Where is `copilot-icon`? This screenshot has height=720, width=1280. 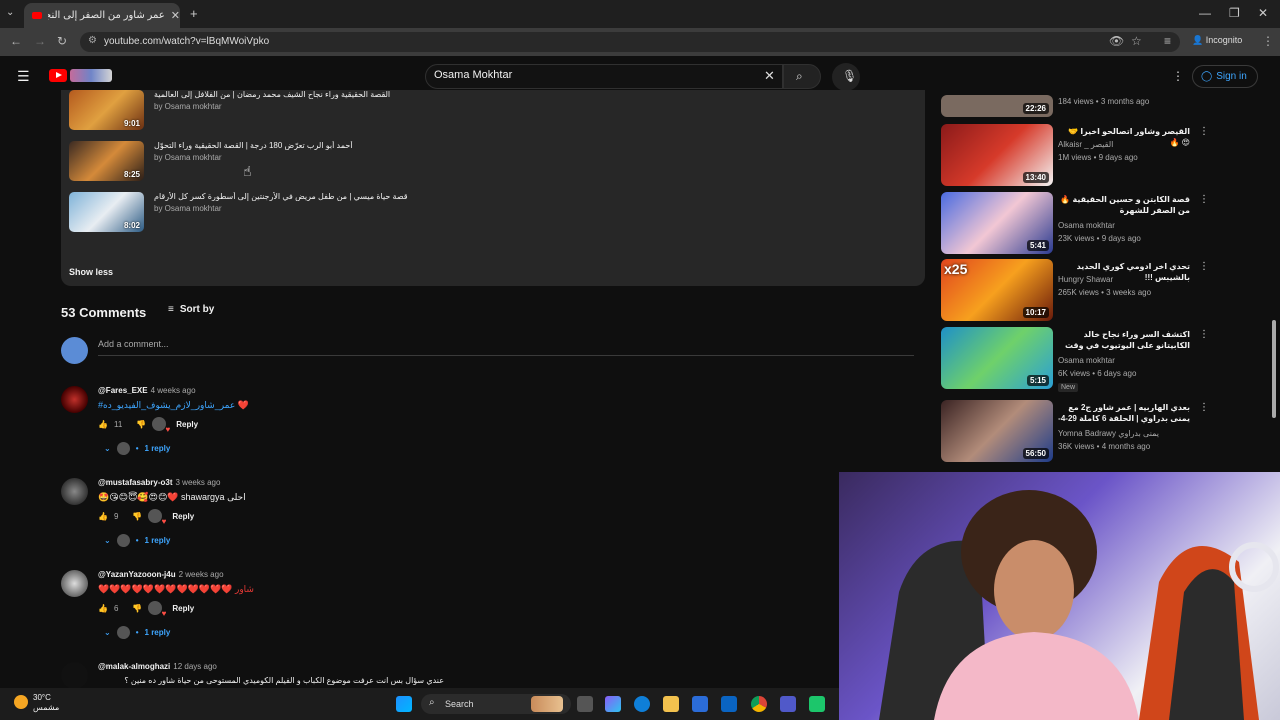
copilot-icon is located at coordinates (613, 704).